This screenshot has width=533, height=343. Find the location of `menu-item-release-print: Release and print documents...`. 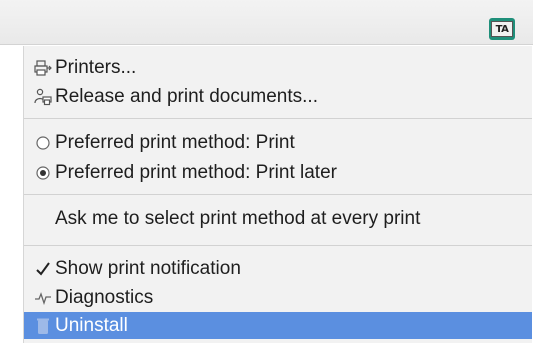

menu-item-release-print: Release and print documents... is located at coordinates (278, 97).